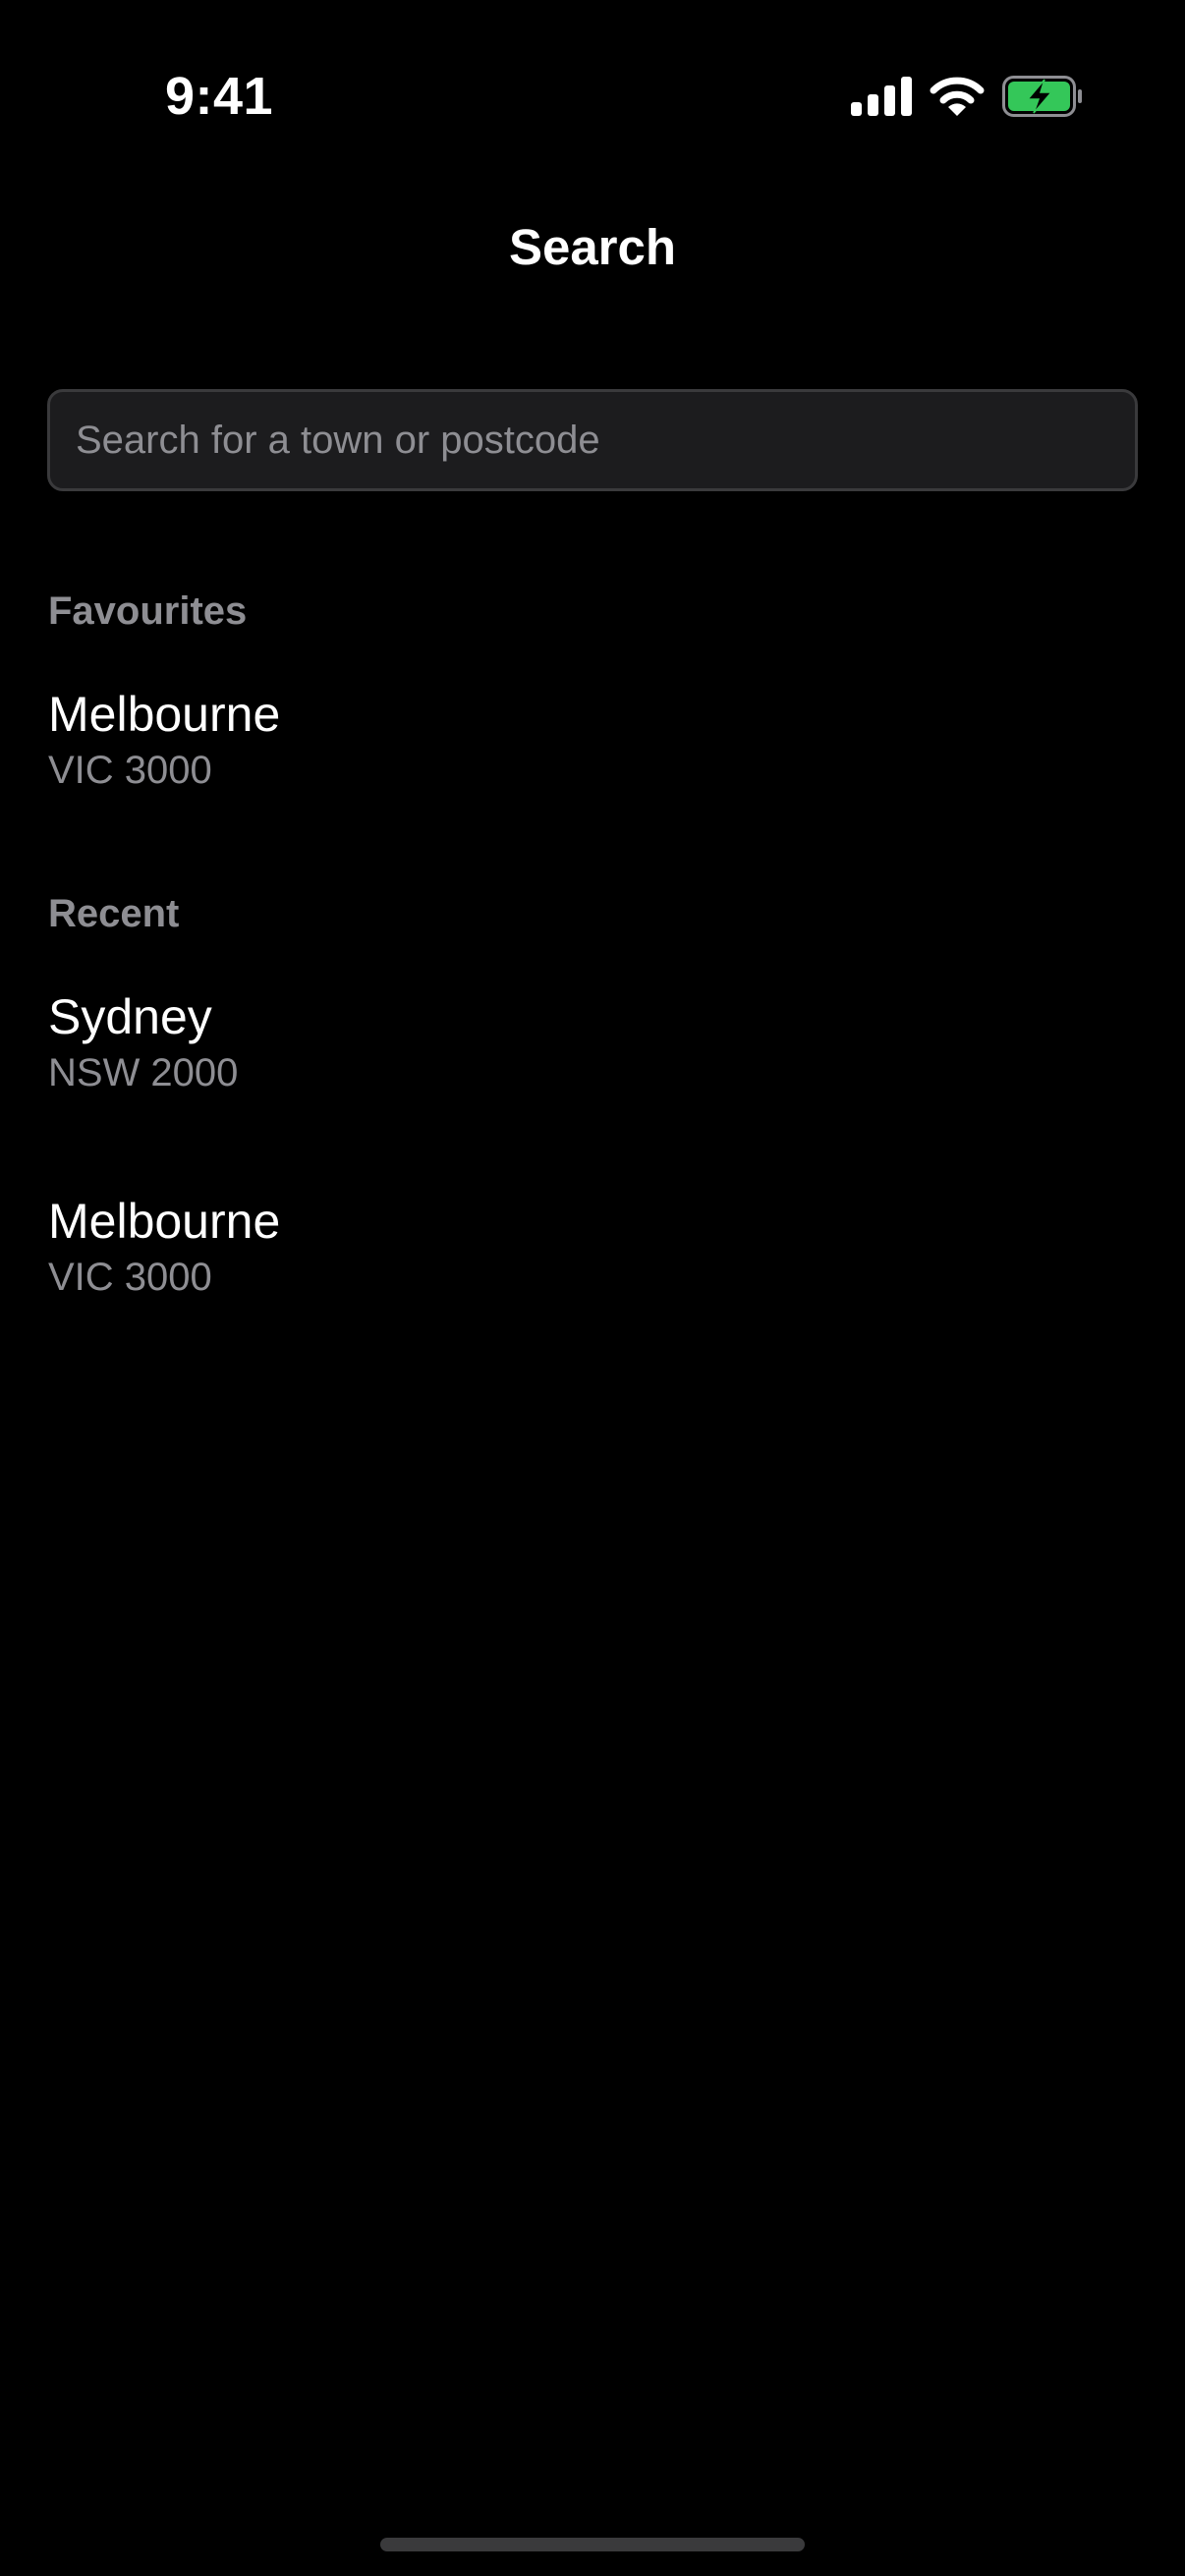  What do you see at coordinates (594, 1051) in the screenshot?
I see `recent-item: Sydney NSW 2000` at bounding box center [594, 1051].